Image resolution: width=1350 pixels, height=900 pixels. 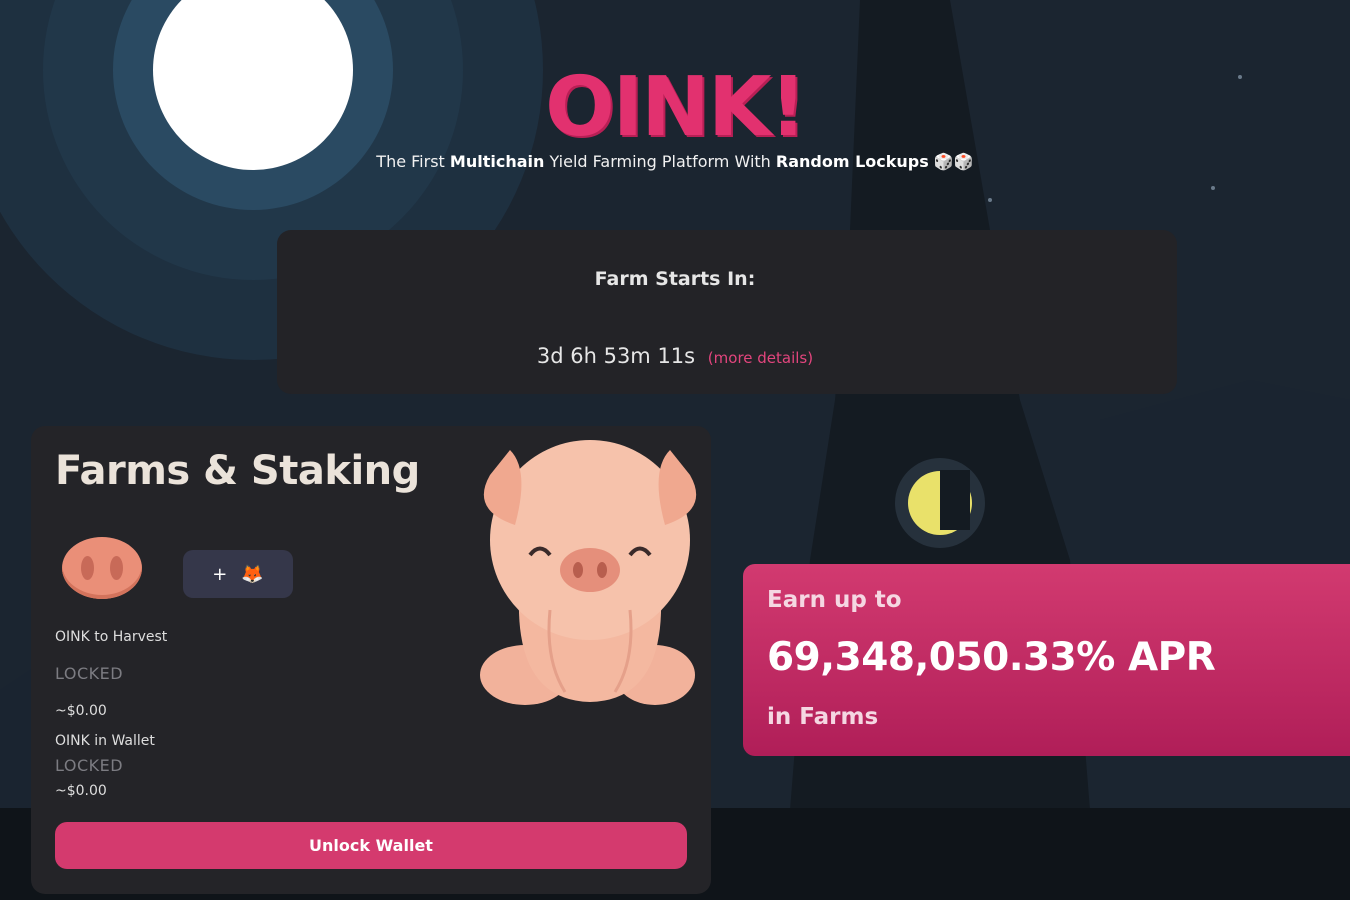 What do you see at coordinates (87, 568) in the screenshot?
I see `nostril-left` at bounding box center [87, 568].